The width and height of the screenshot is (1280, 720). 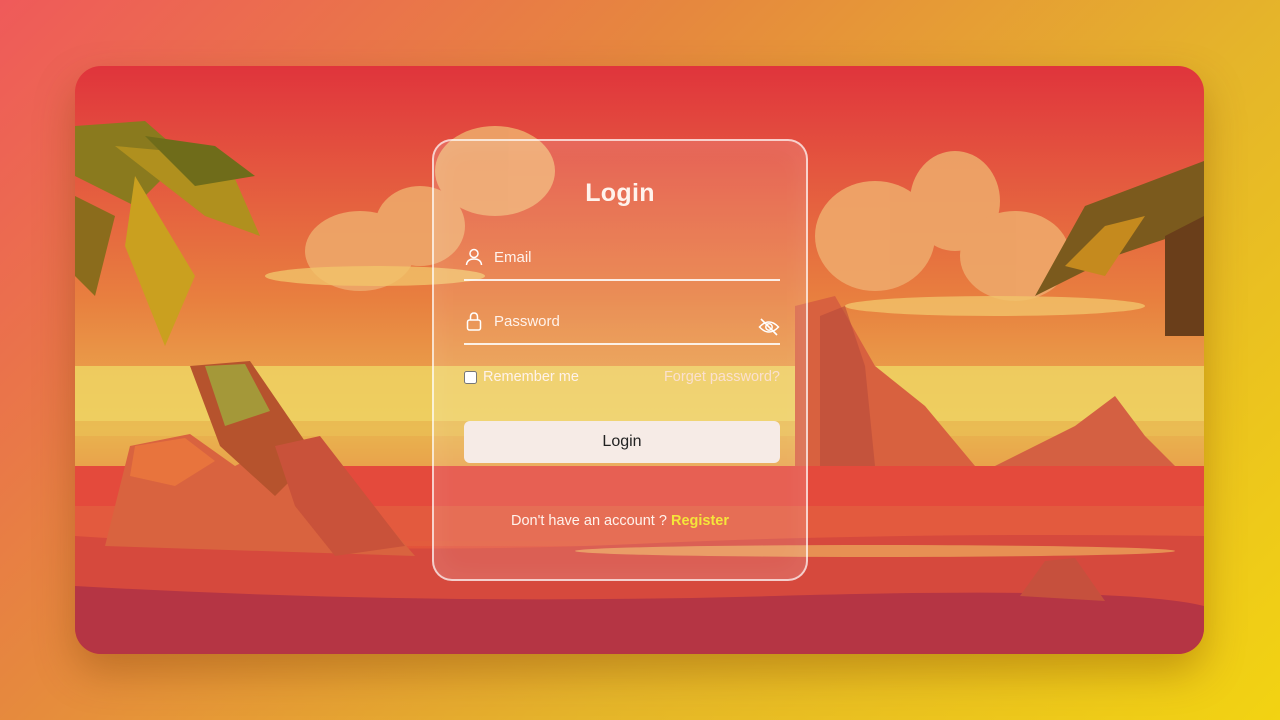 I want to click on user-icon, so click(x=474, y=257).